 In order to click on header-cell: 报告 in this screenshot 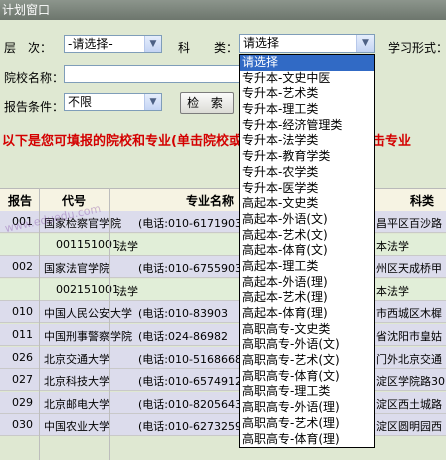, I will do `click(20, 201)`.